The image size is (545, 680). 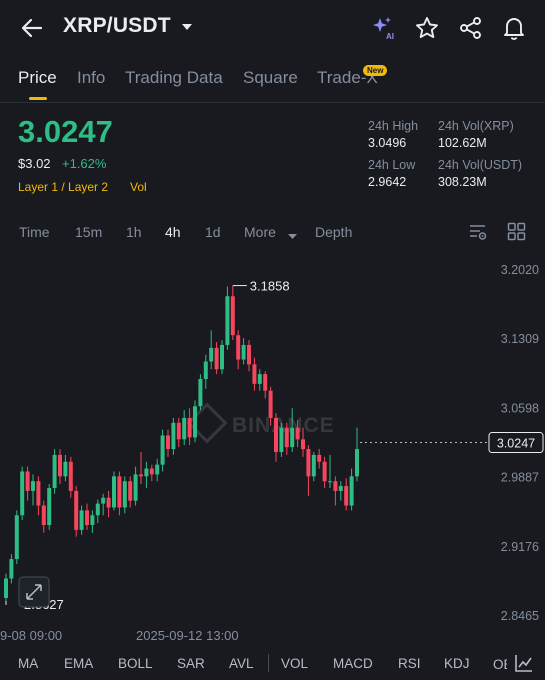 I want to click on interval-1d: 1d, so click(x=213, y=232).